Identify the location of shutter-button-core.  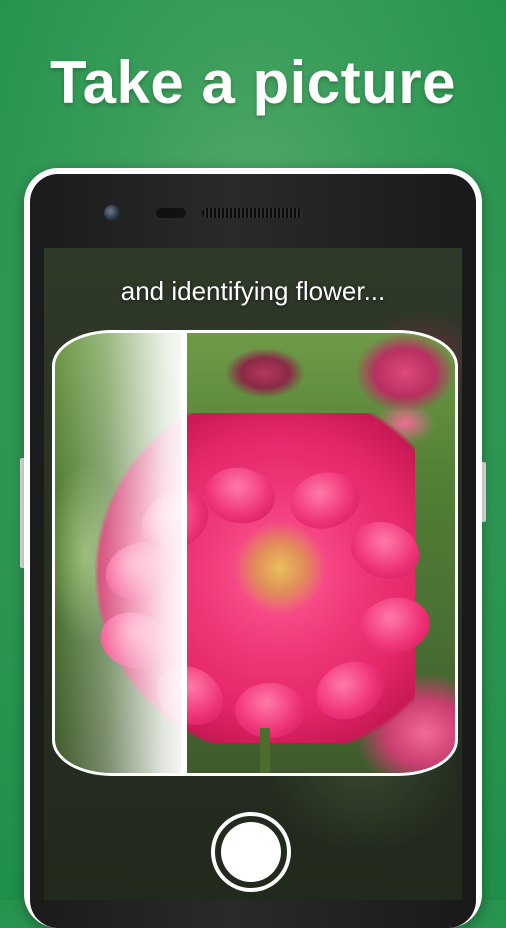
(251, 852).